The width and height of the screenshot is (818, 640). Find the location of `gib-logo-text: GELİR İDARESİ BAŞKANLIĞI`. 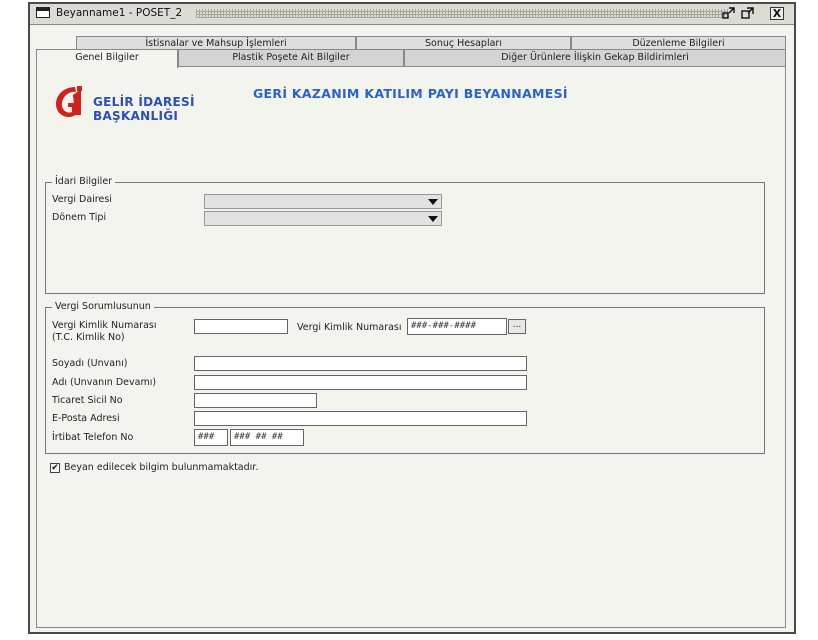

gib-logo-text: GELİR İDARESİ BAŞKANLIĞI is located at coordinates (144, 109).